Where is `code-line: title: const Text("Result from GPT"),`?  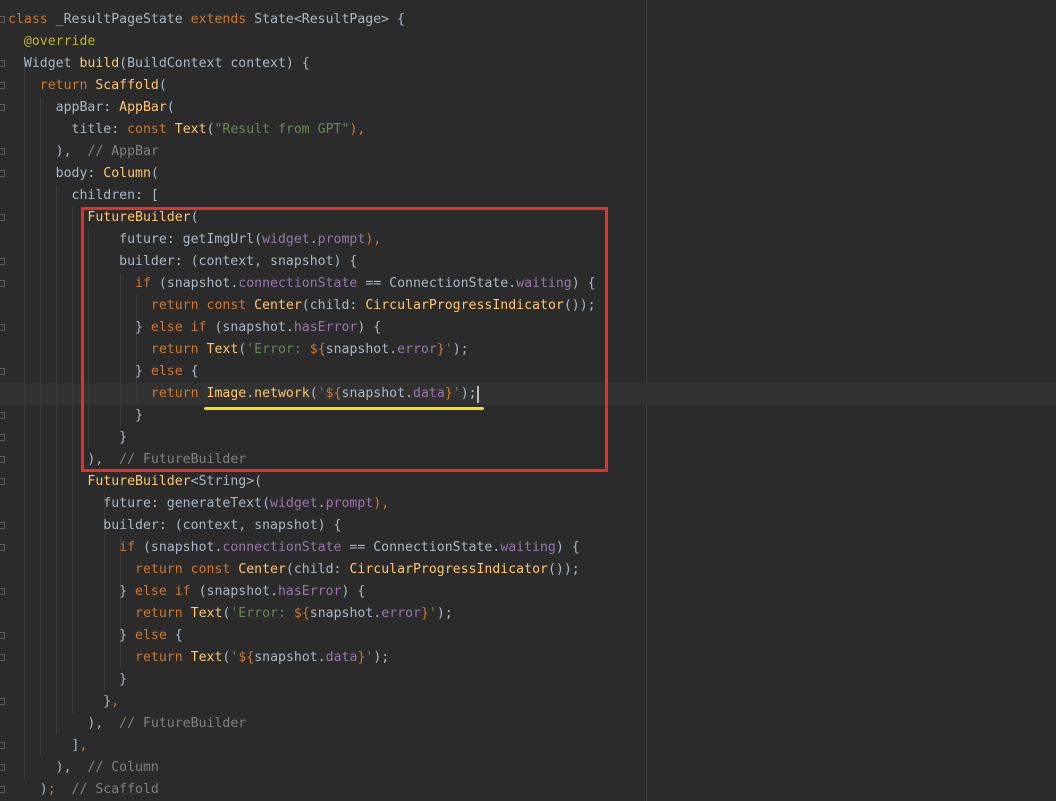
code-line: title: const Text("Result from GPT"), is located at coordinates (187, 130).